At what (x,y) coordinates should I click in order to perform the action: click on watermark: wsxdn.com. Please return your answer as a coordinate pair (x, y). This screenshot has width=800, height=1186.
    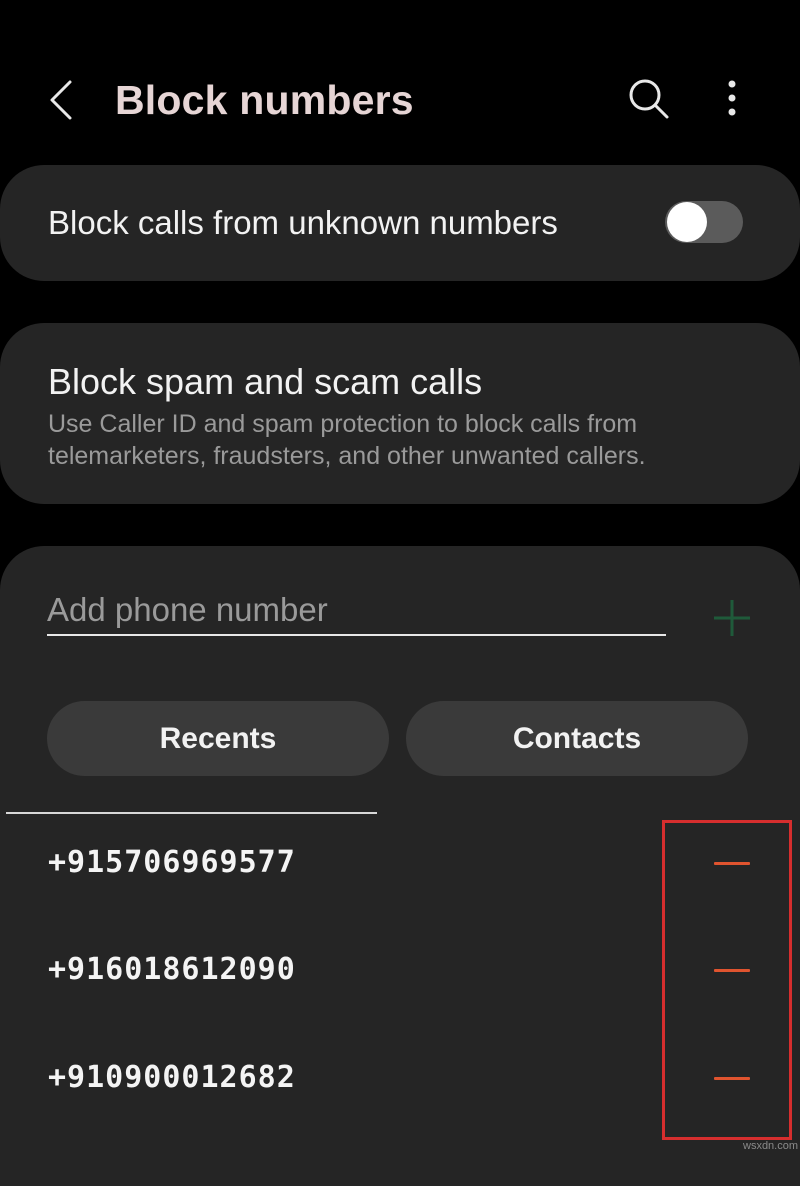
    Looking at the image, I should click on (771, 1146).